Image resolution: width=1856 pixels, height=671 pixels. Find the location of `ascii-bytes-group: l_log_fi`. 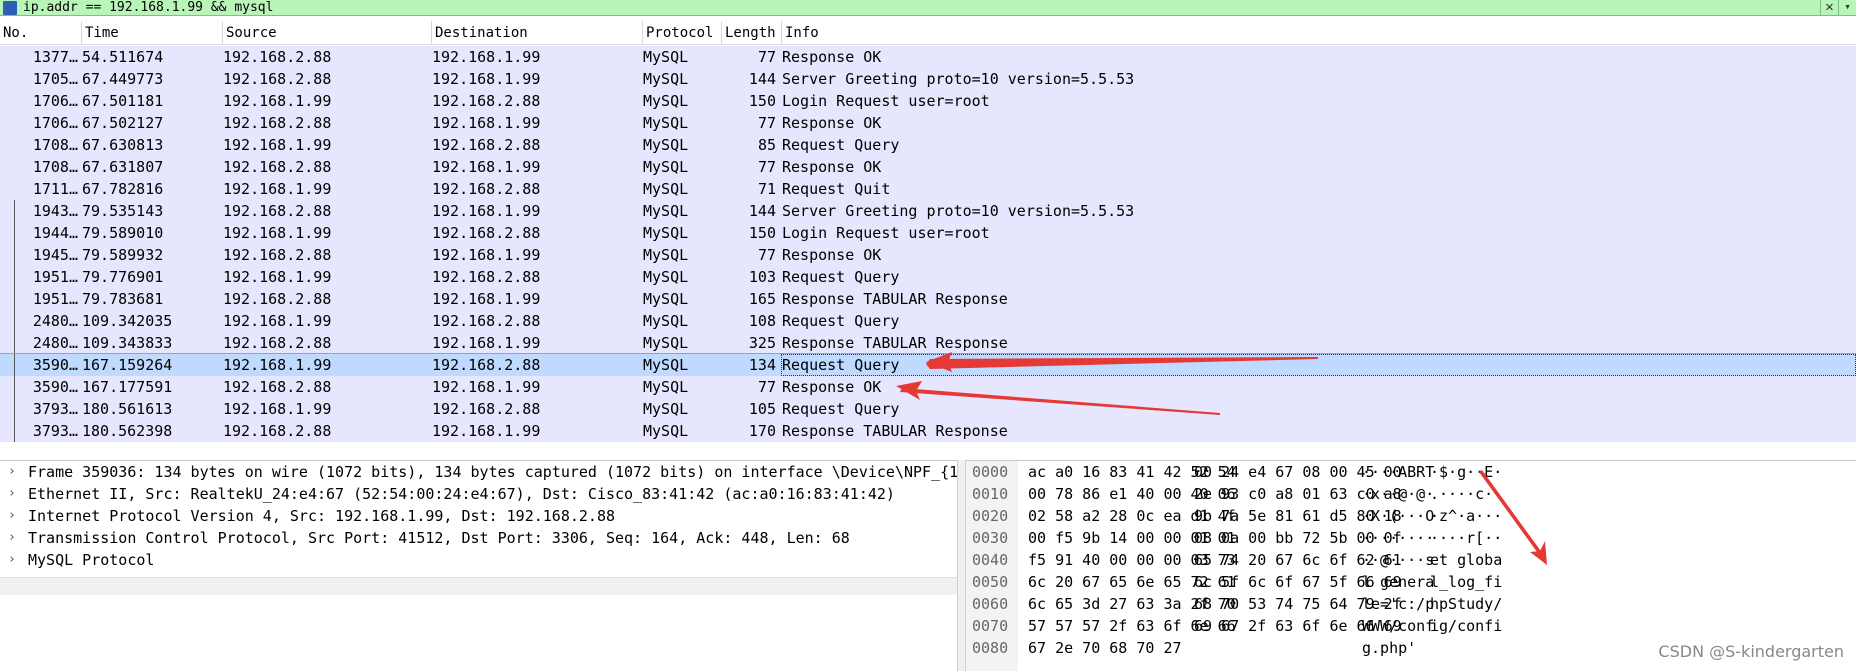

ascii-bytes-group: l_log_fi is located at coordinates (1466, 582).